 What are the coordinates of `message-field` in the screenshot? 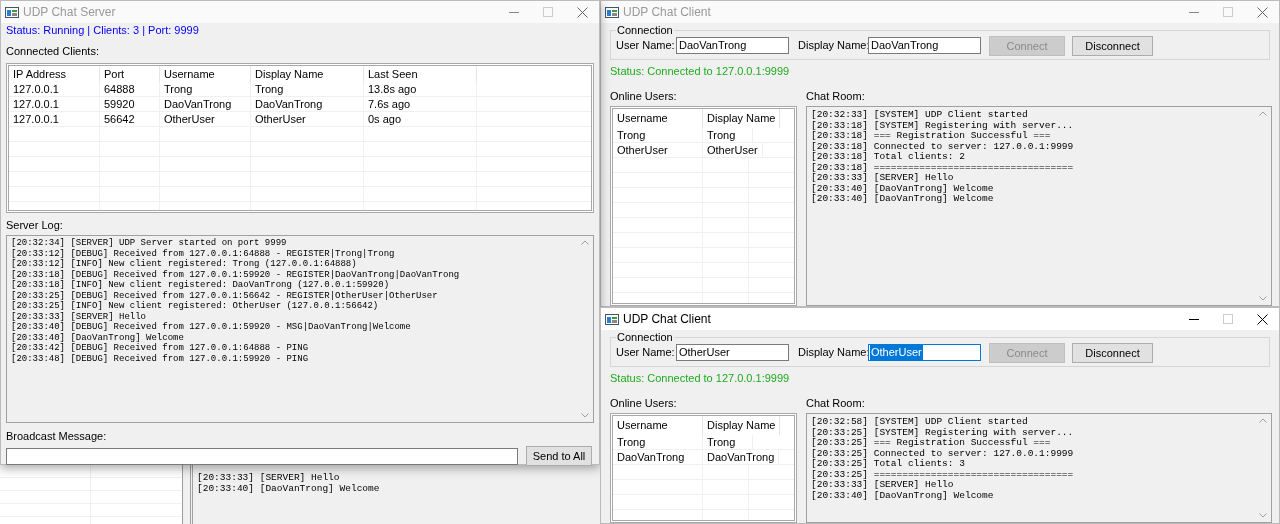 It's located at (262, 456).